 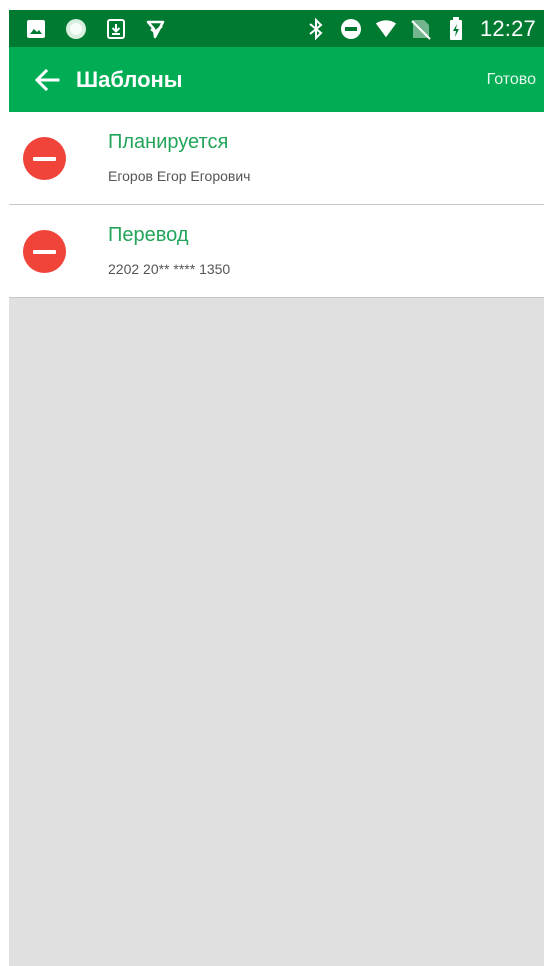 What do you see at coordinates (148, 235) in the screenshot?
I see `template-title: Перевод` at bounding box center [148, 235].